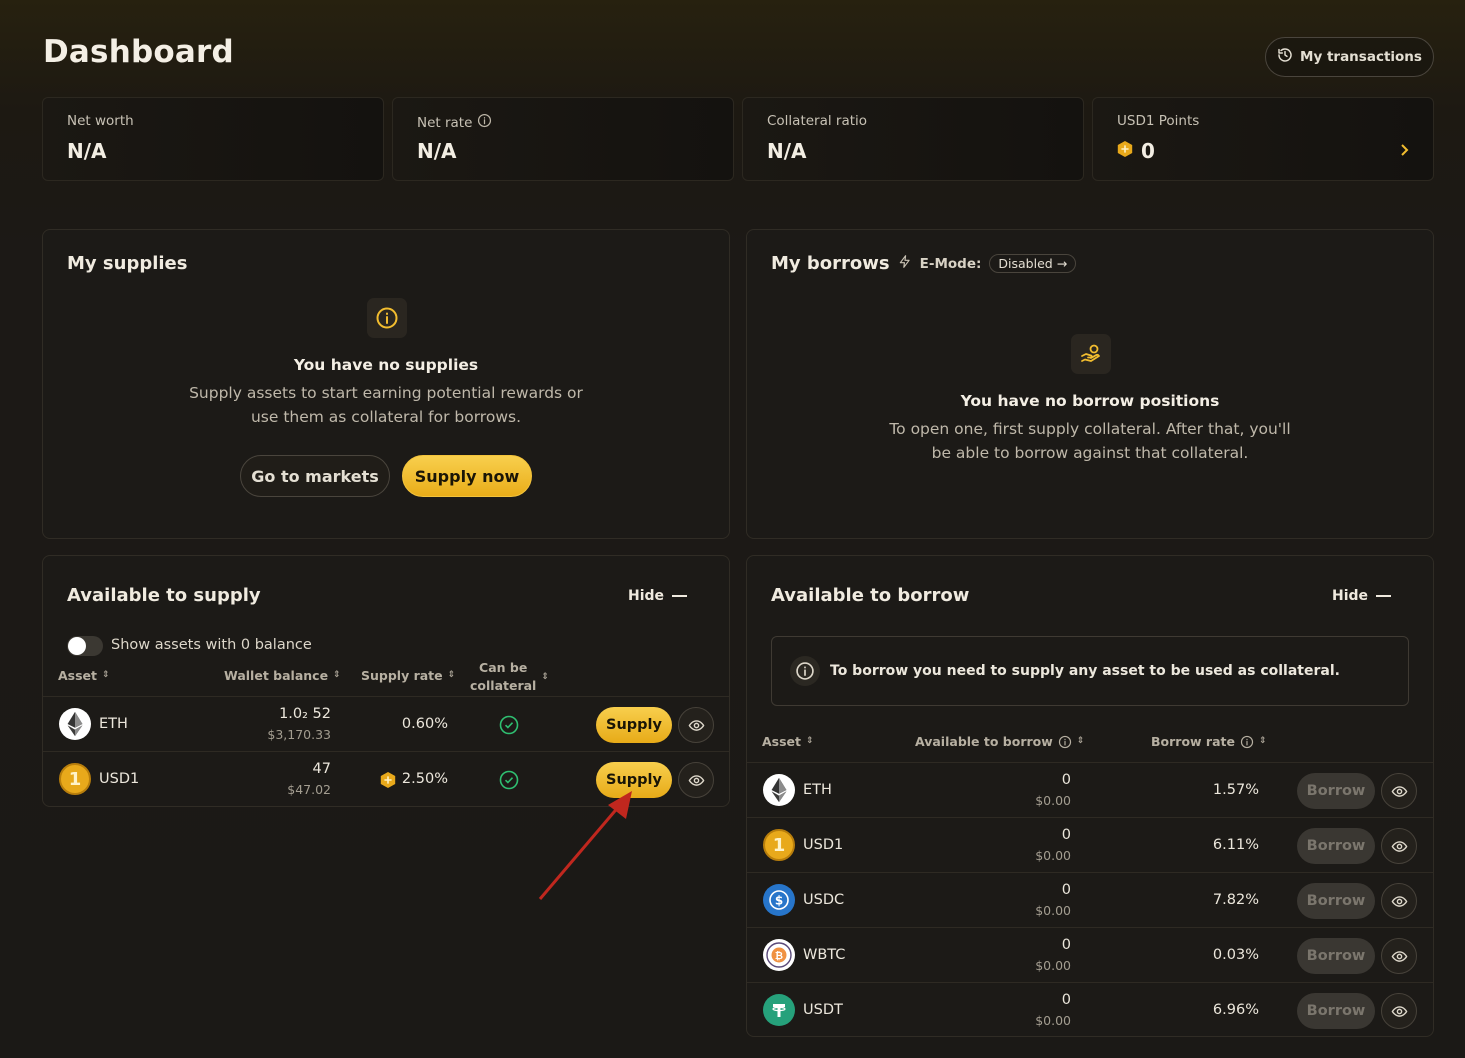 The height and width of the screenshot is (1058, 1465). What do you see at coordinates (1090, 789) in the screenshot?
I see `table-row: ETH 0 $0.00 1.57% Borrow` at bounding box center [1090, 789].